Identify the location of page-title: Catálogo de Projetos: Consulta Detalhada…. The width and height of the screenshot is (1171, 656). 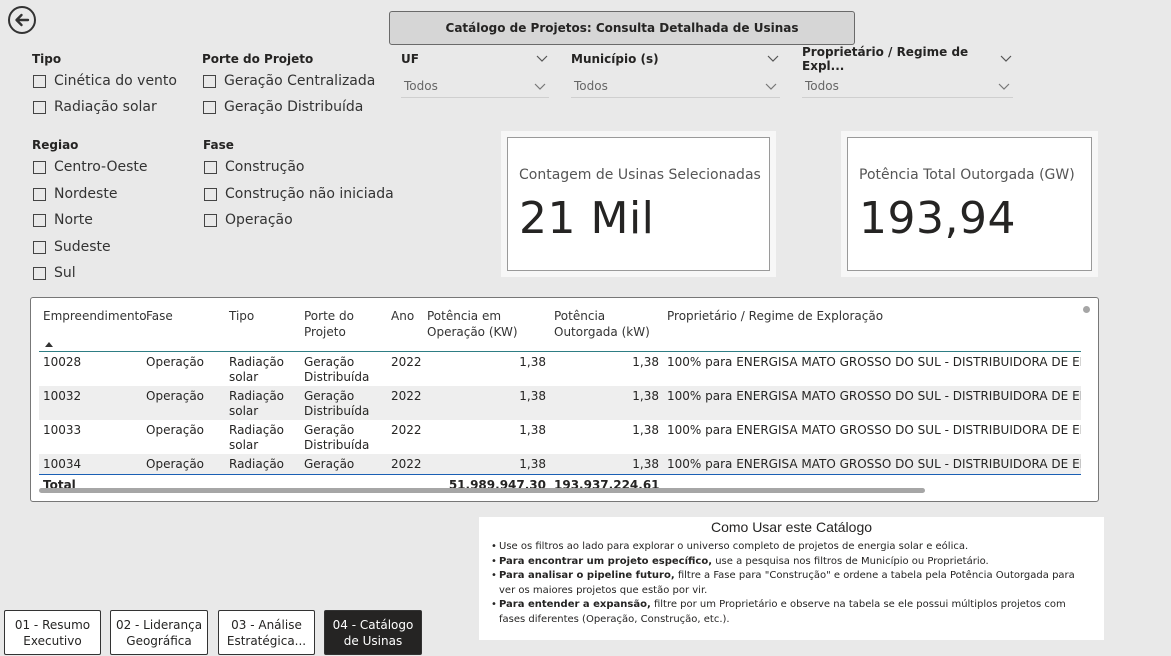
(622, 28).